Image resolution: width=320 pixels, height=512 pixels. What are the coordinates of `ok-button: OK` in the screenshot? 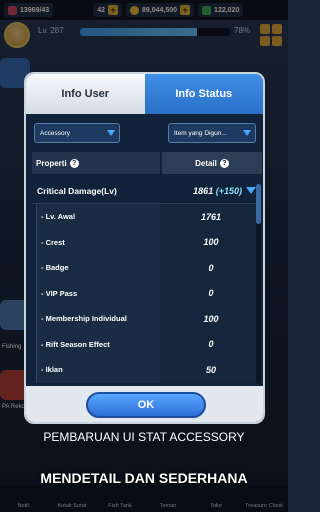 It's located at (146, 405).